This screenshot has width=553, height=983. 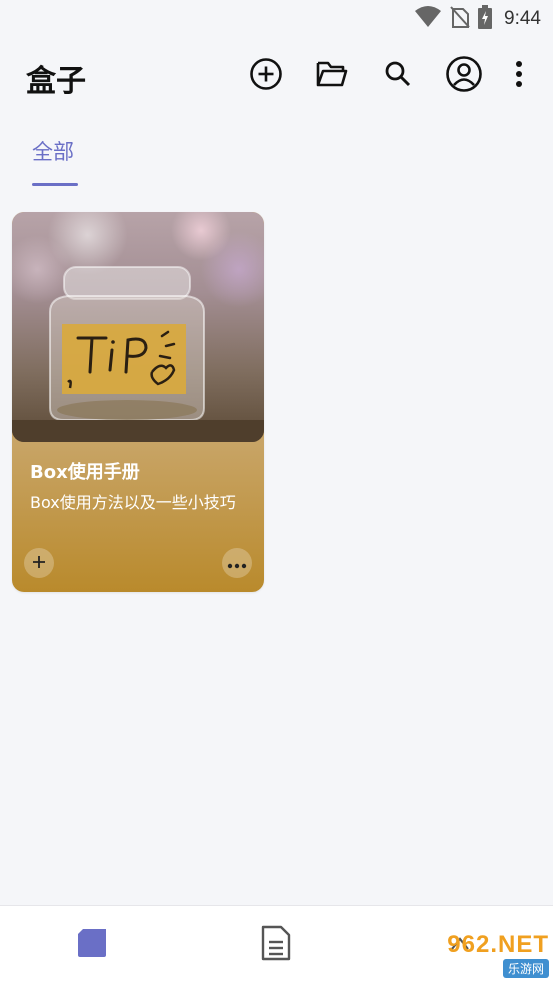 I want to click on tab-strip: 全部, so click(x=276, y=160).